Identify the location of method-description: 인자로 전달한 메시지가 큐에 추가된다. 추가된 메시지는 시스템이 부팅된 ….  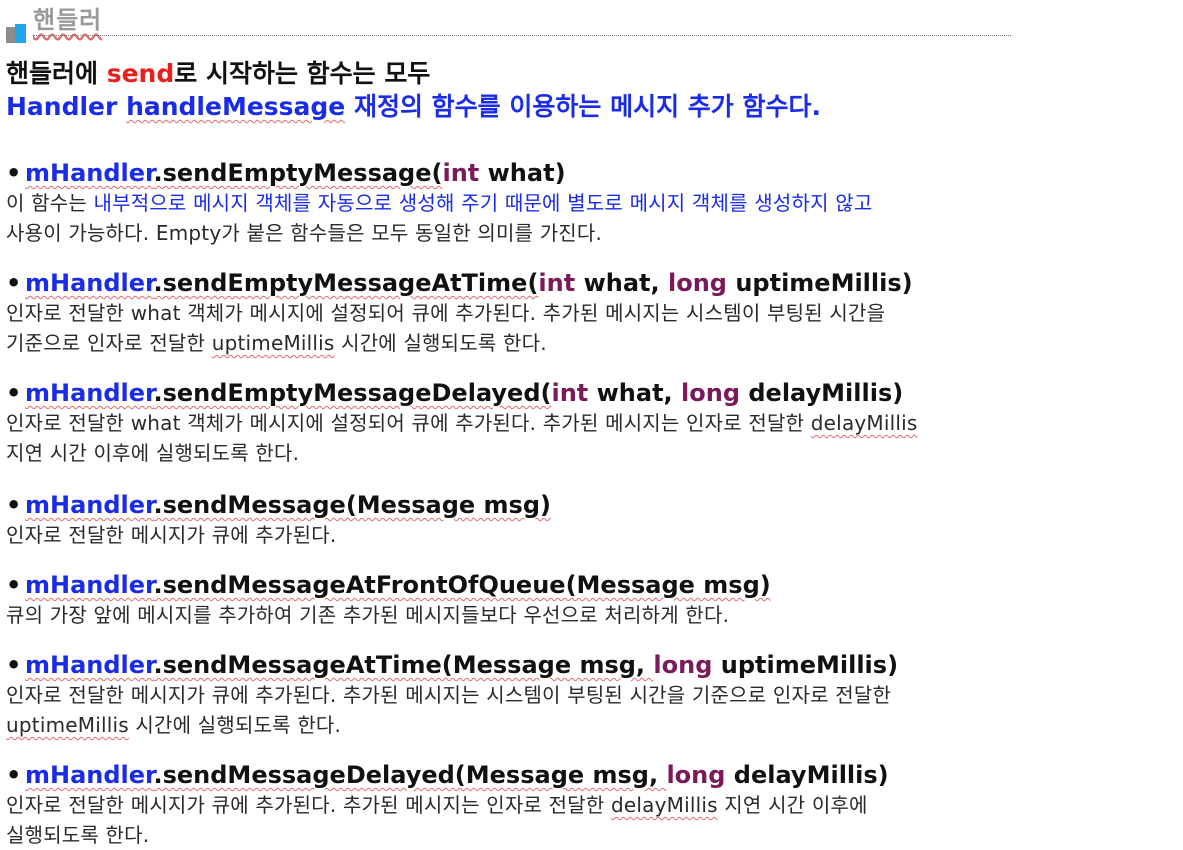
(449, 695).